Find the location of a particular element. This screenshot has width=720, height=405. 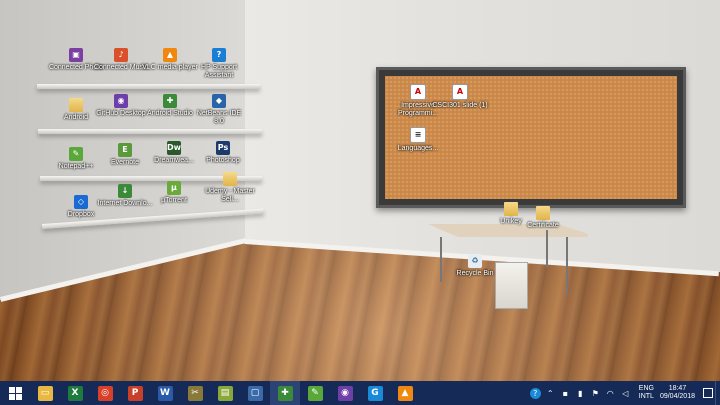

language-indicator: ENG INTL is located at coordinates (646, 393).